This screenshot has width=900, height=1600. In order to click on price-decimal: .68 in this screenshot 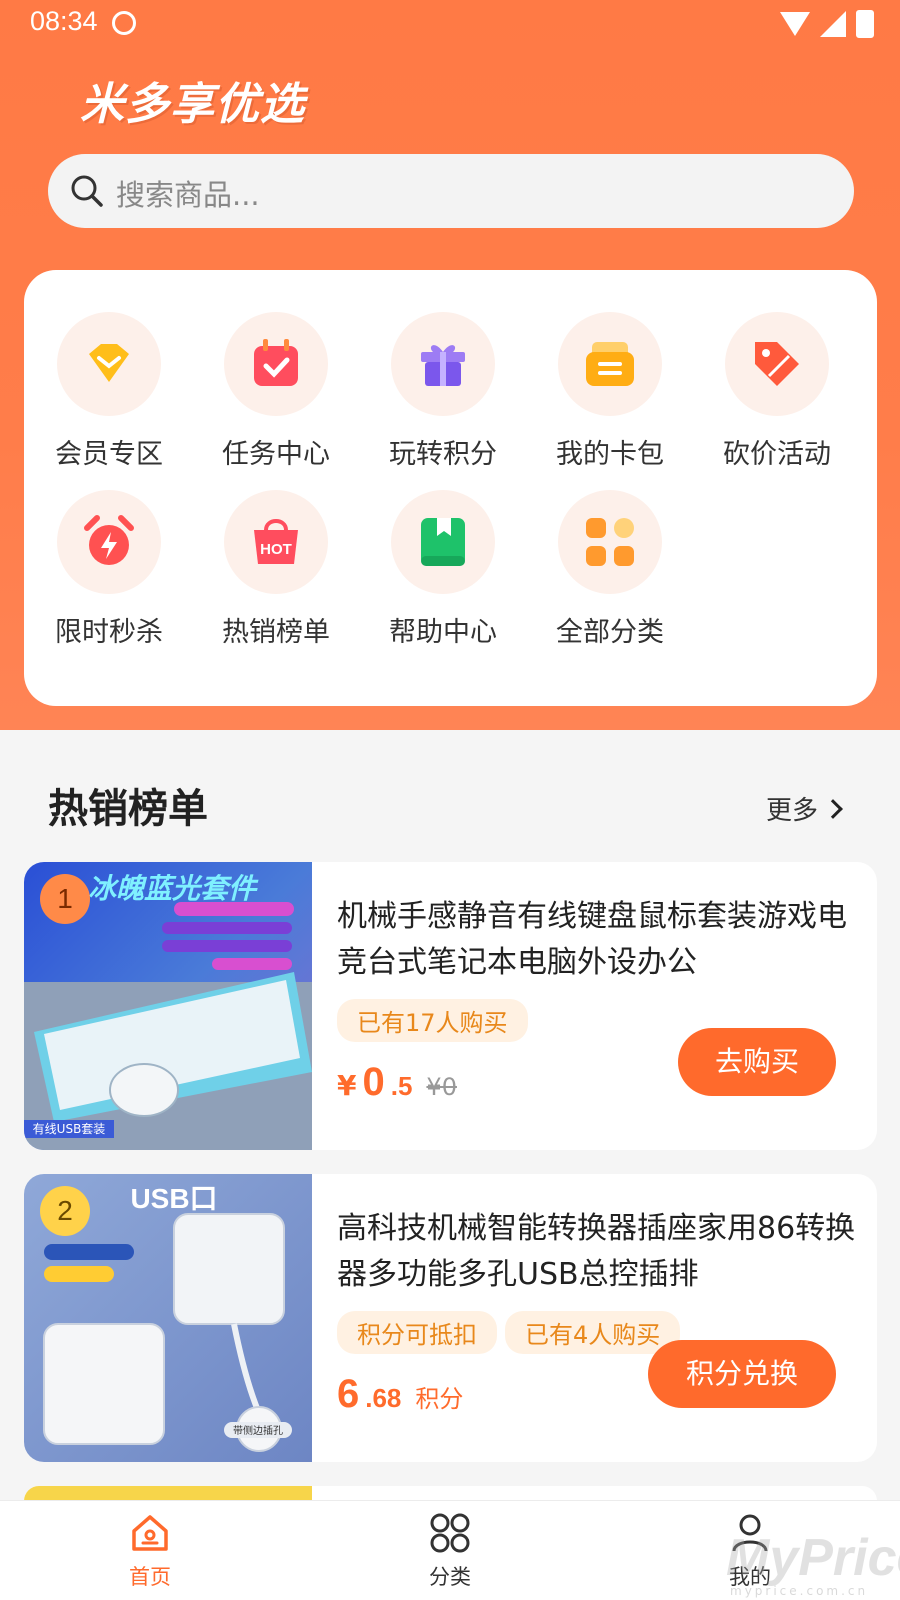, I will do `click(383, 1398)`.